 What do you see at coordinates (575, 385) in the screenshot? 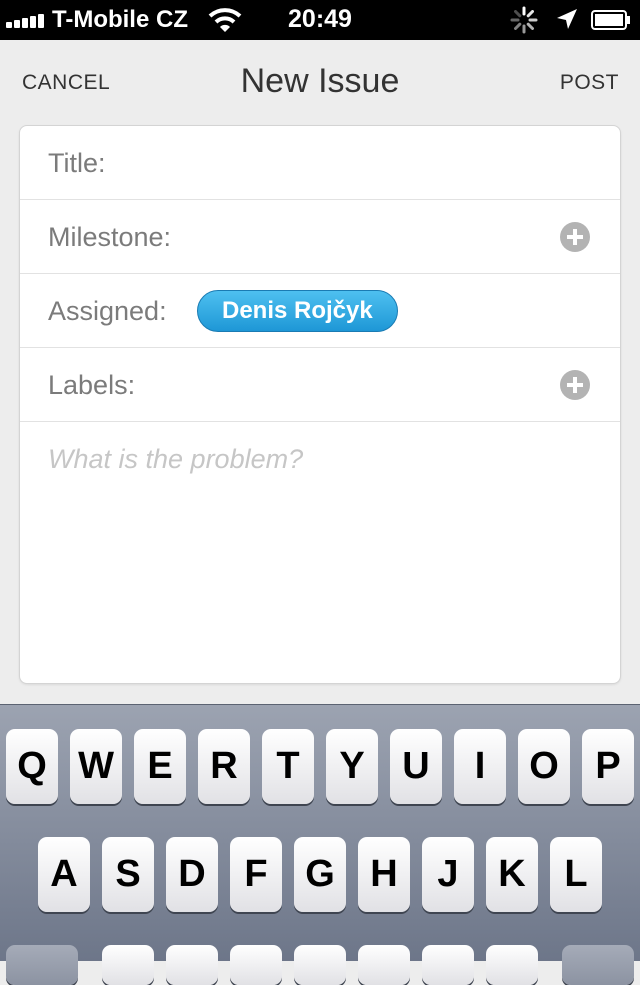
I see `add-label-icon` at bounding box center [575, 385].